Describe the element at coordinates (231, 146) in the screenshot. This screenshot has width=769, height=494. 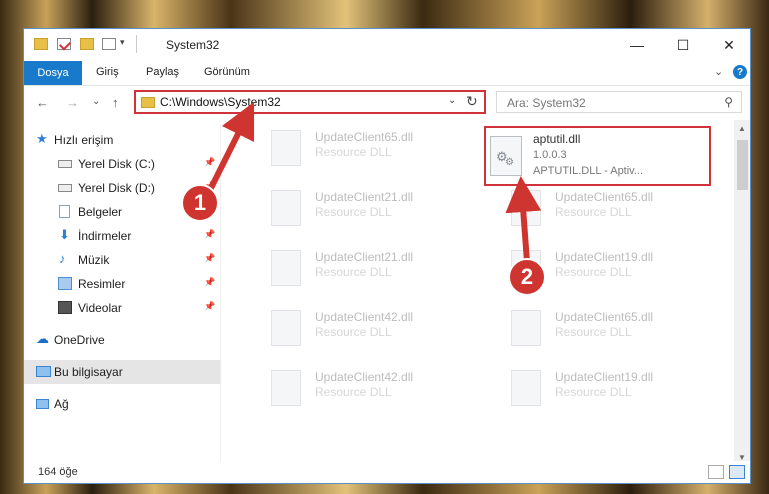
I see `arrow-to-address-bar` at that location.